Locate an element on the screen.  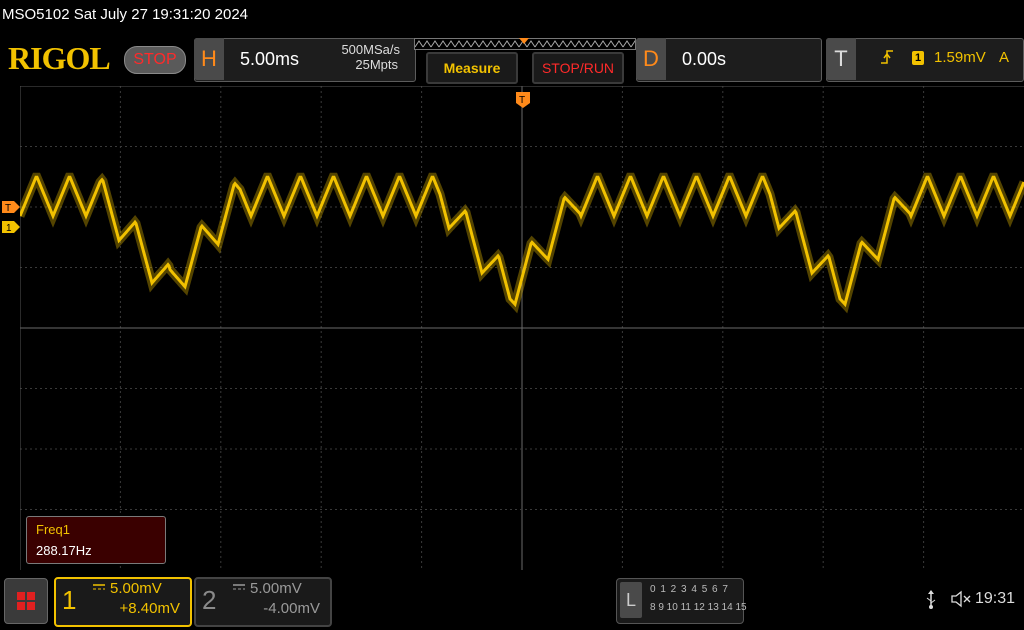
delay-letter: D is located at coordinates (651, 59).